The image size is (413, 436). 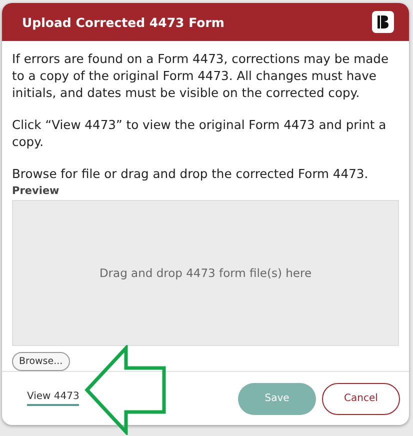 What do you see at coordinates (53, 398) in the screenshot?
I see `view-link: View 4473` at bounding box center [53, 398].